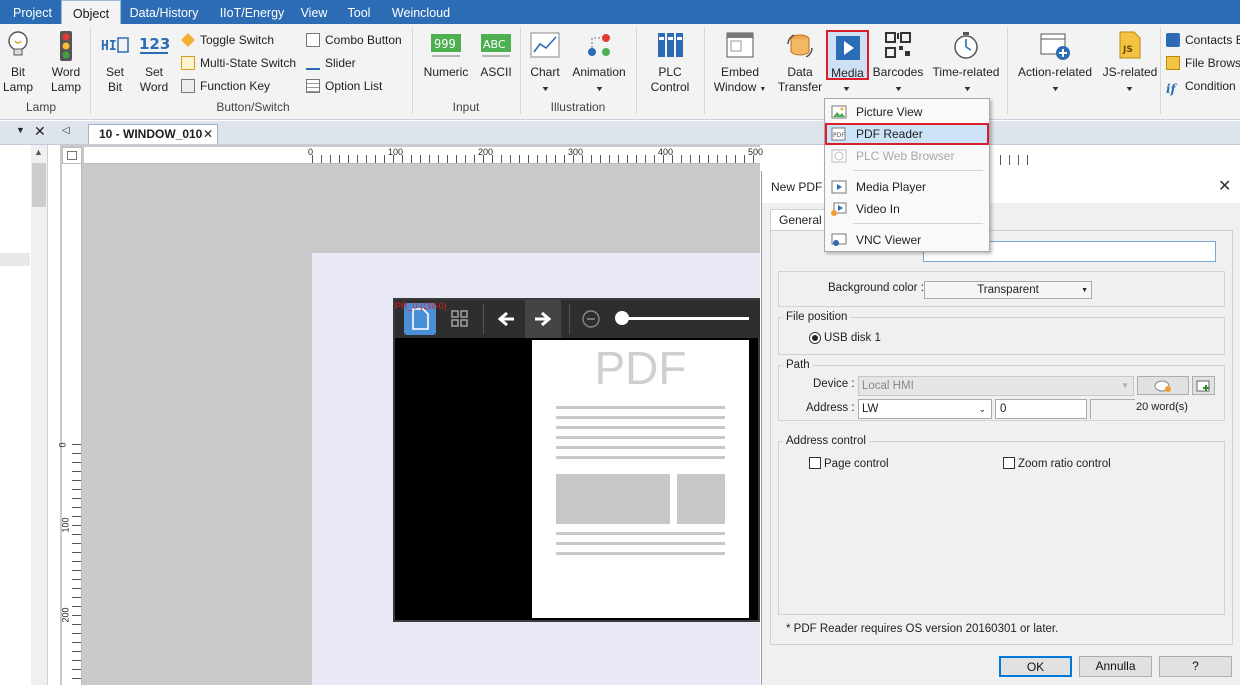  What do you see at coordinates (888, 386) in the screenshot?
I see `device-value: Local HMI` at bounding box center [888, 386].